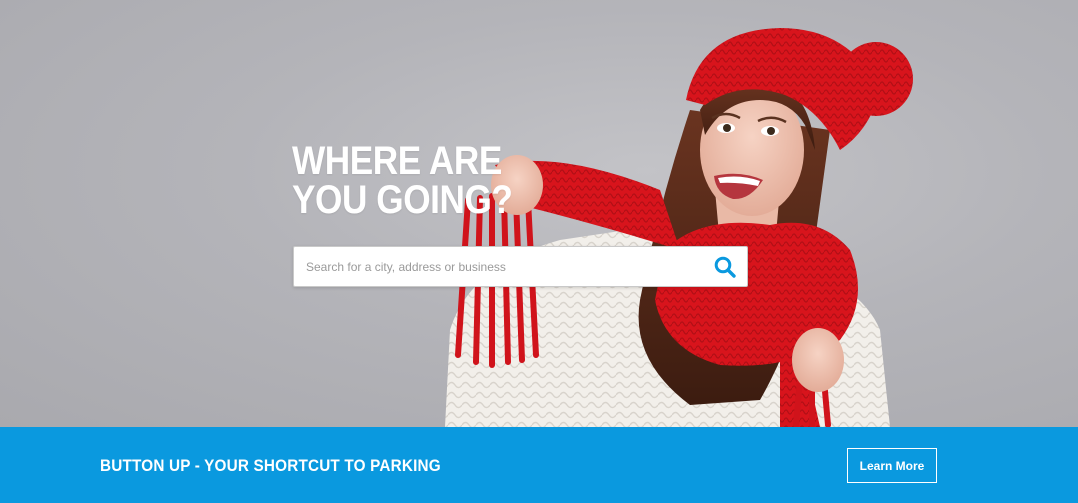  Describe the element at coordinates (496, 266) in the screenshot. I see `search-input` at that location.